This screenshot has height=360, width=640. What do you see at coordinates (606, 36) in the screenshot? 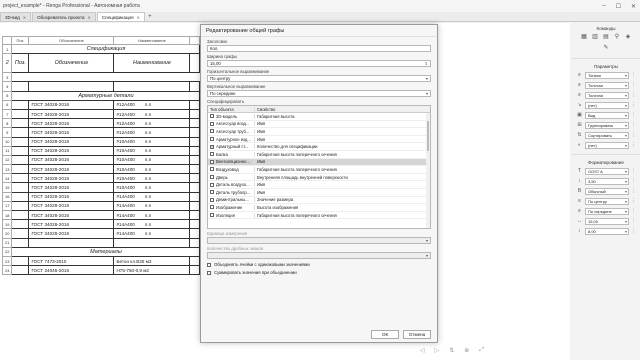
I see `row-icon: ▤` at bounding box center [606, 36].